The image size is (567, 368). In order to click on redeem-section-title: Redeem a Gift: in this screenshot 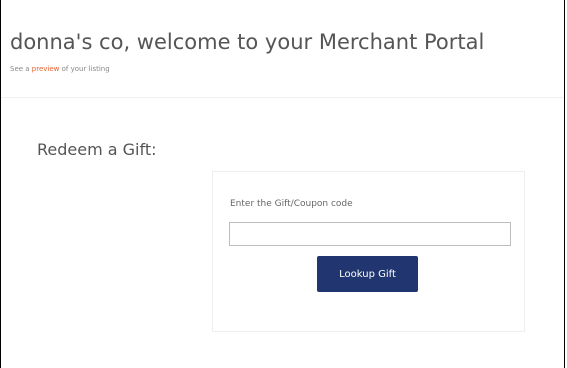, I will do `click(97, 149)`.